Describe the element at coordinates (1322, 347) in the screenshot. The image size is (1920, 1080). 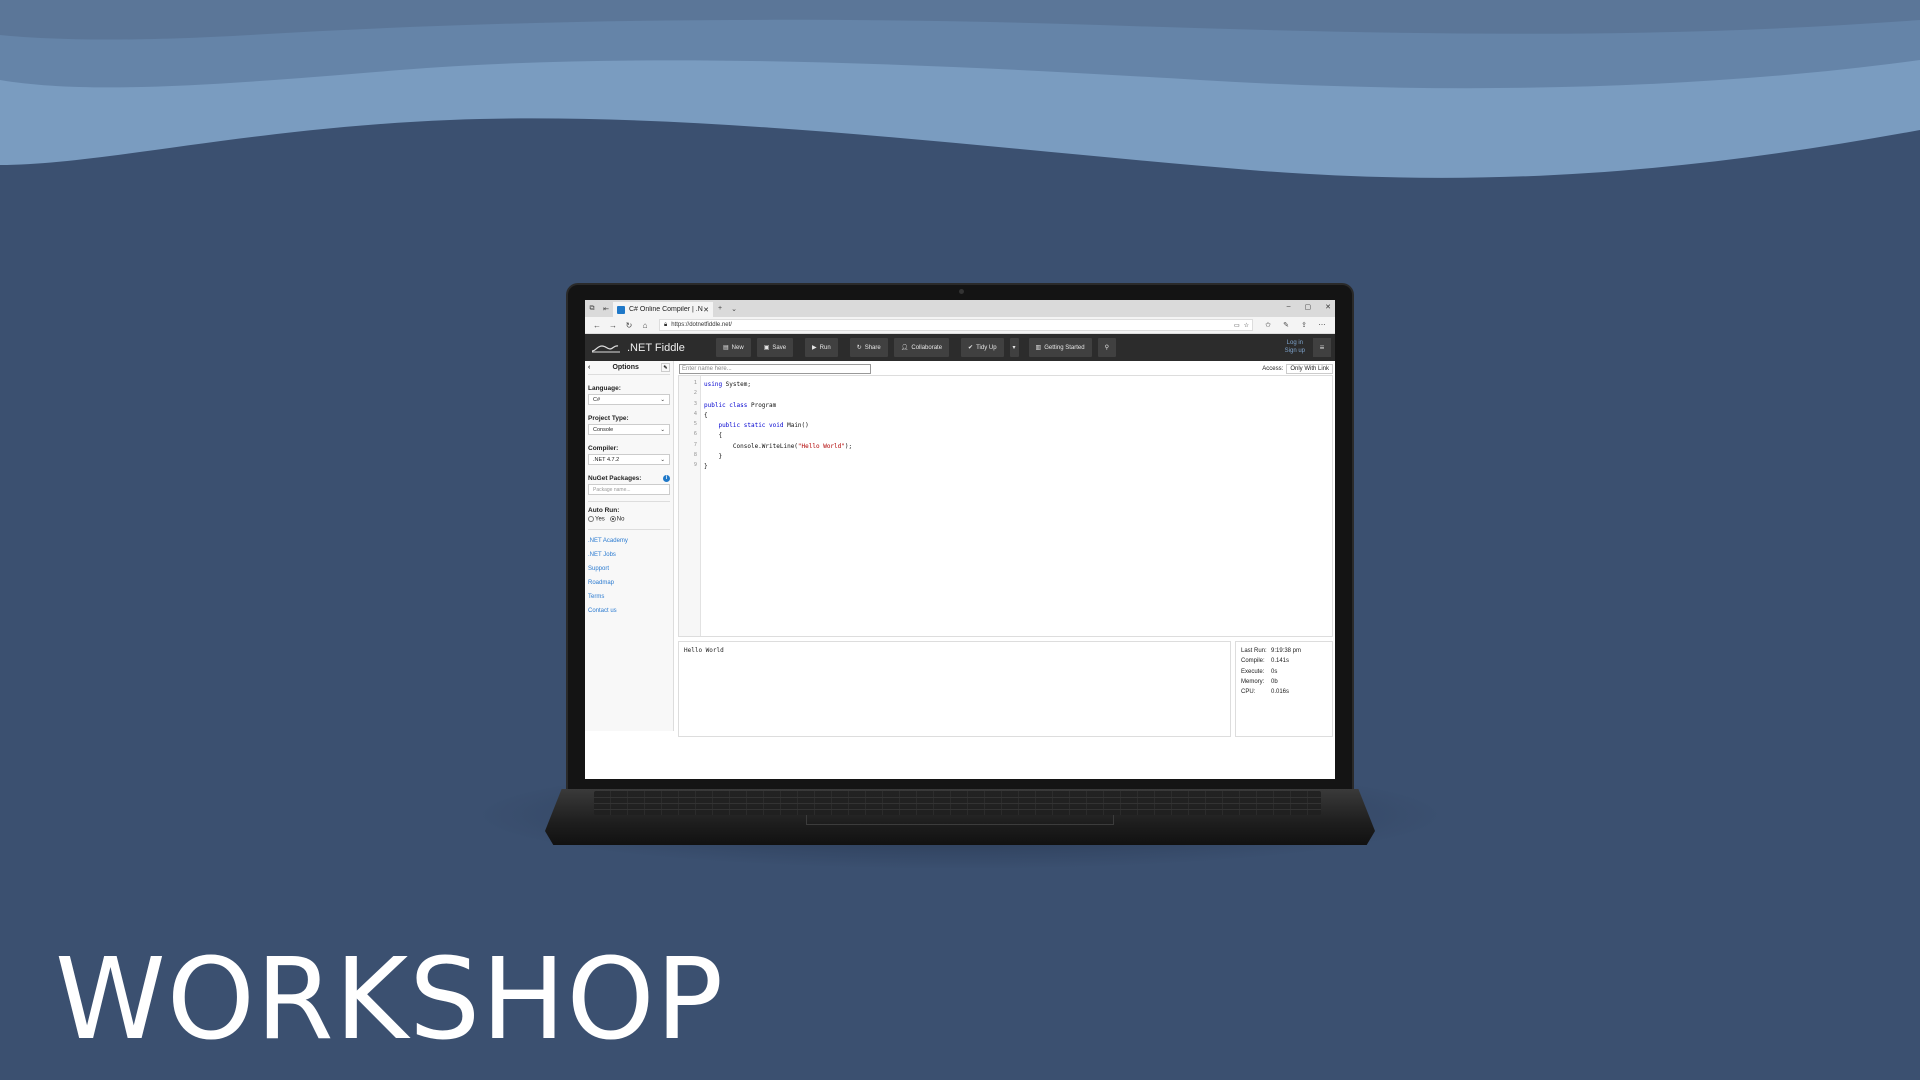
I see `hamburger-menu-icon: ≡` at that location.